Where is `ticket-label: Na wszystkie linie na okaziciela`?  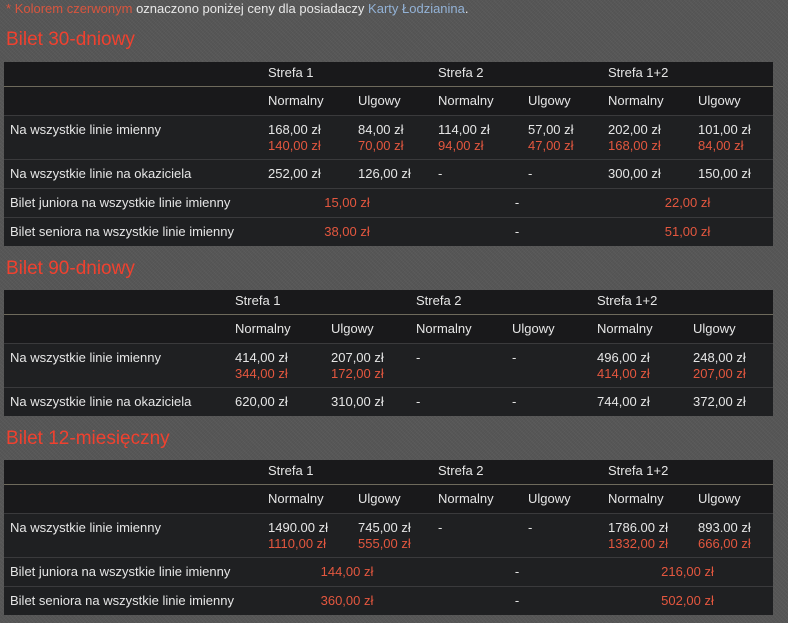 ticket-label: Na wszystkie linie na okaziciela is located at coordinates (133, 174).